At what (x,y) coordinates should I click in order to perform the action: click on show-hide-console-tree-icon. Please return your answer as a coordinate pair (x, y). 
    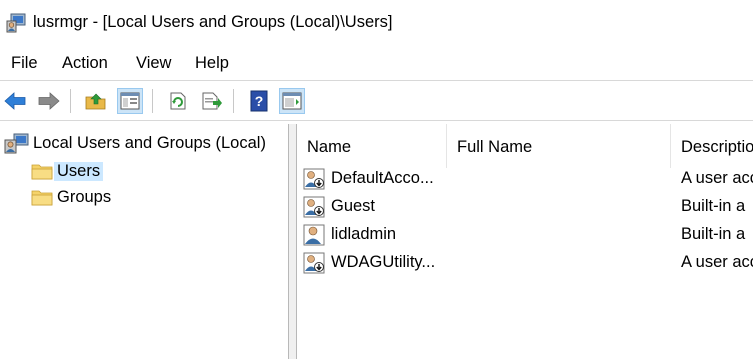
    Looking at the image, I should click on (130, 101).